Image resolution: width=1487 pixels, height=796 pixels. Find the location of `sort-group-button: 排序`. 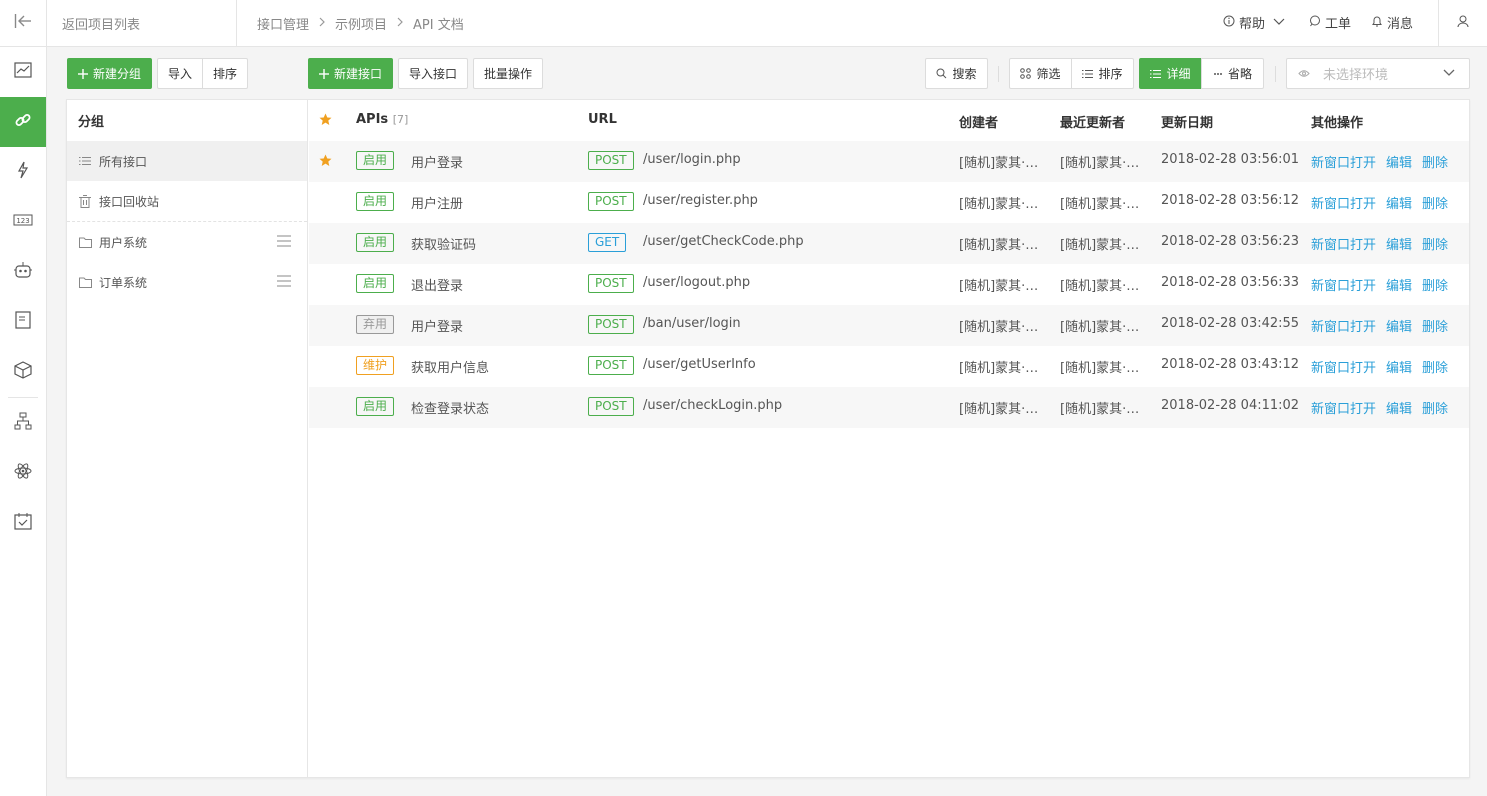

sort-group-button: 排序 is located at coordinates (225, 73).